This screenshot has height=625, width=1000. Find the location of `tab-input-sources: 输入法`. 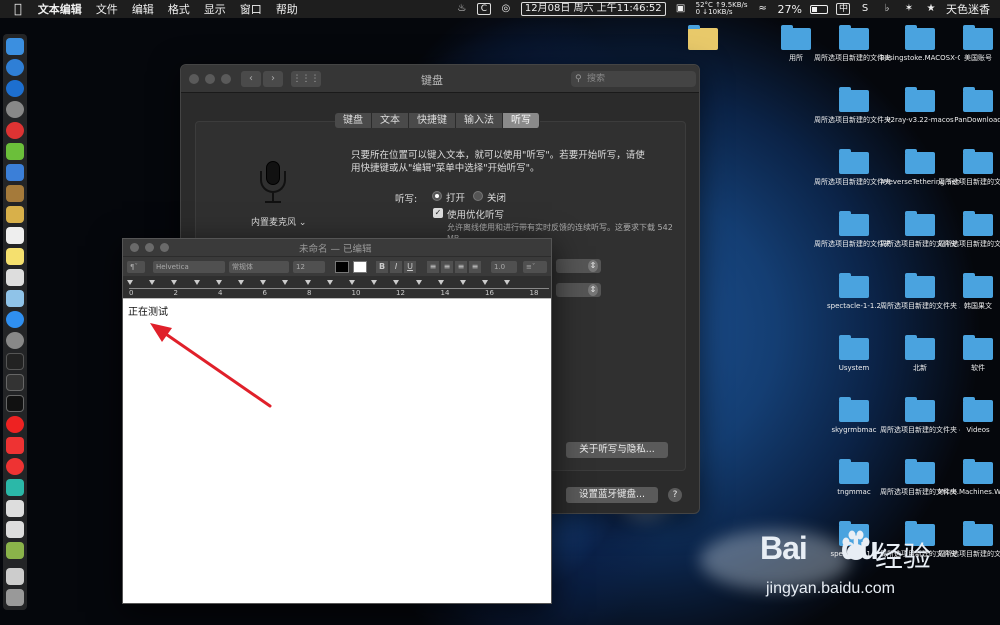

tab-input-sources: 输入法 is located at coordinates (479, 120).